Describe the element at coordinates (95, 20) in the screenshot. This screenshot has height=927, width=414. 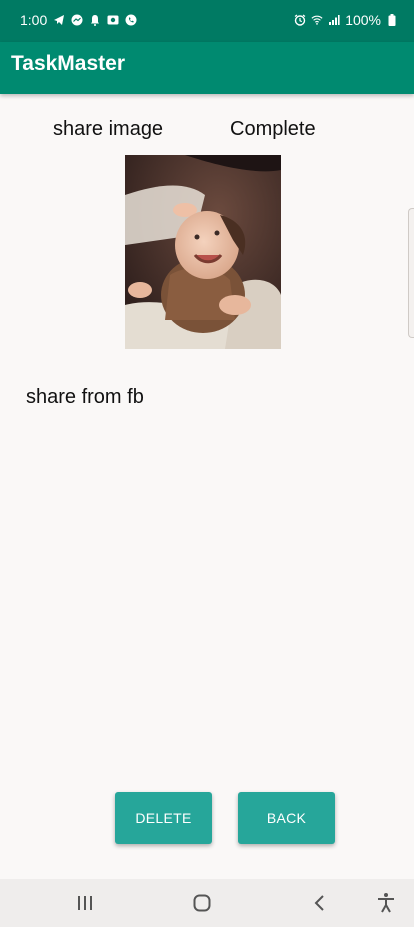
I see `notification-bell-icon` at that location.